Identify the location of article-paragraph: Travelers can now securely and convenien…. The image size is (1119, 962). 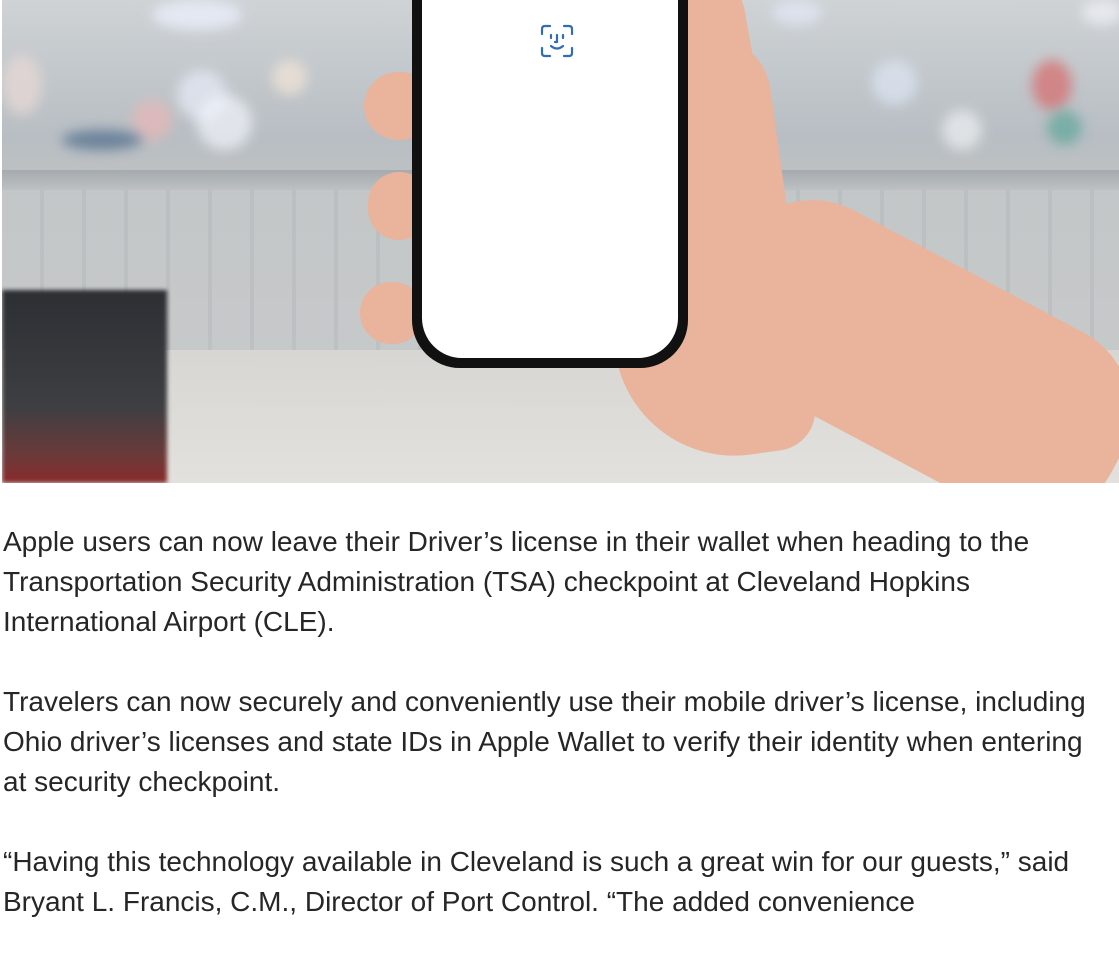
(544, 741).